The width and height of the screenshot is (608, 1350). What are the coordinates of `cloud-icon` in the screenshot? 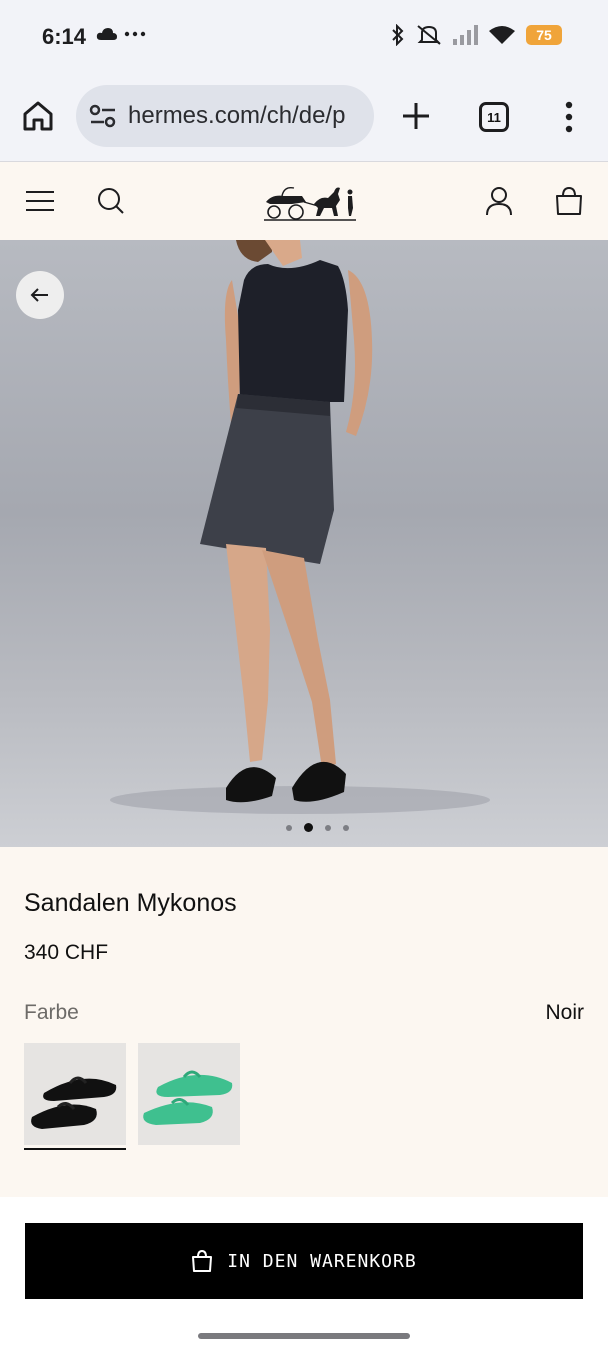 It's located at (106, 34).